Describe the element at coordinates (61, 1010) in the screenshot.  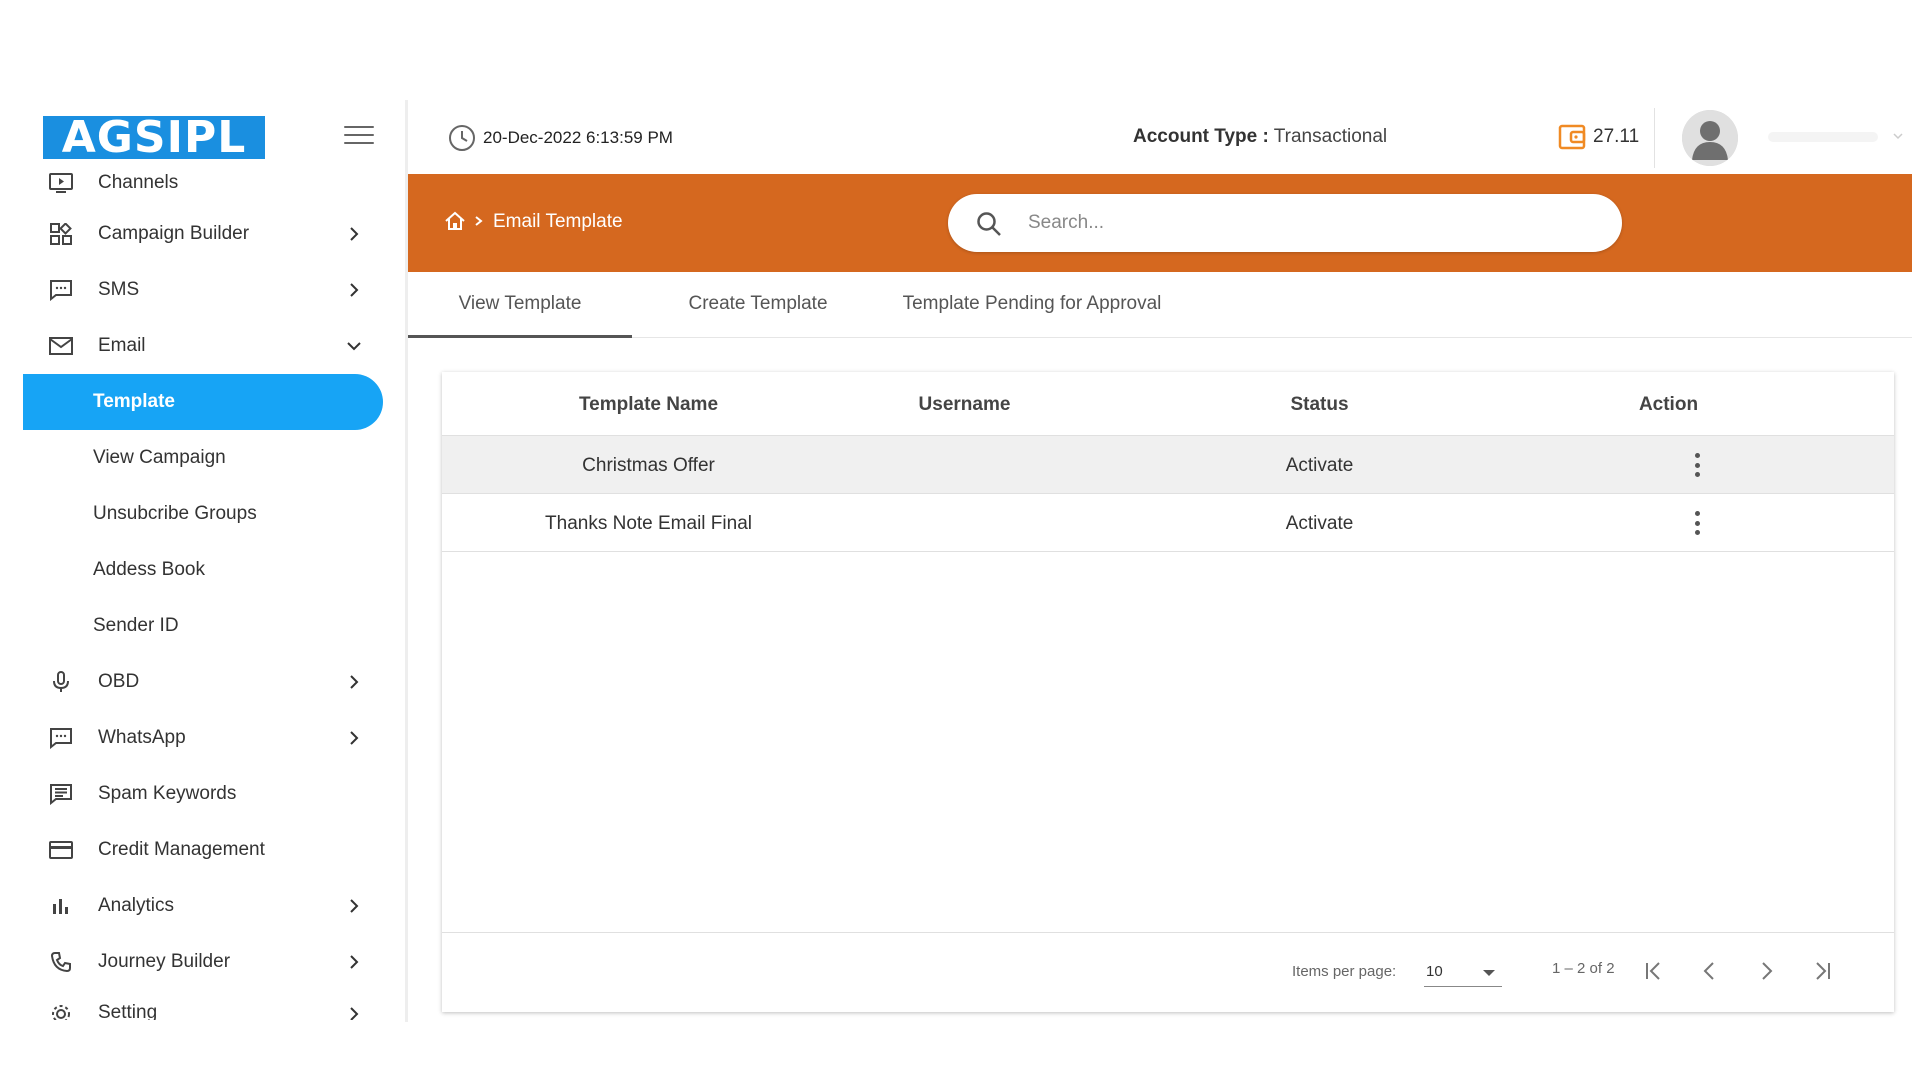
I see `gear-icon` at that location.